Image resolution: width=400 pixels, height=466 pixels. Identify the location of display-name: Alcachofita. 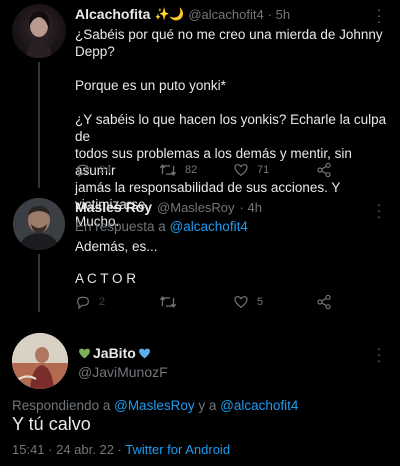
(112, 14).